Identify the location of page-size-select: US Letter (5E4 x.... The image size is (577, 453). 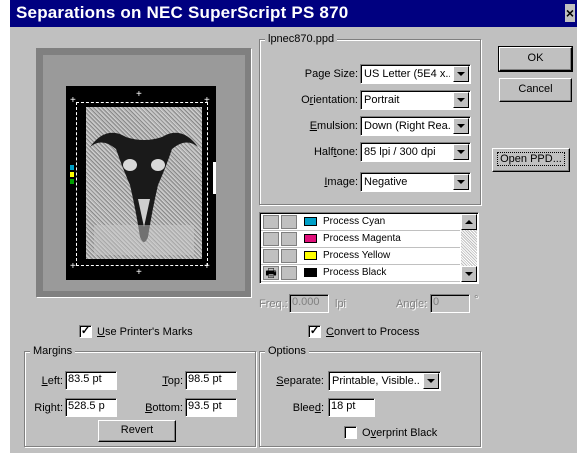
(415, 74).